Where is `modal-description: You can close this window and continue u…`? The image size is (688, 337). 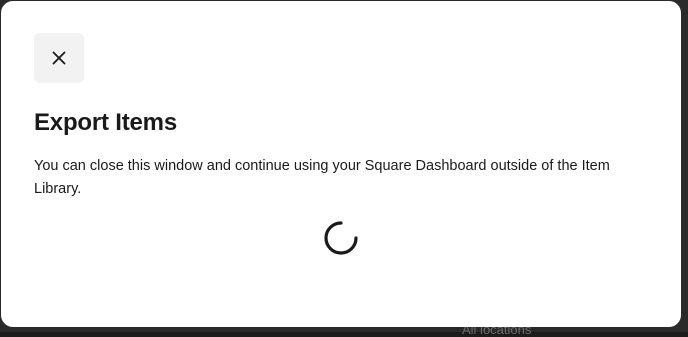 modal-description: You can close this window and continue u… is located at coordinates (322, 177).